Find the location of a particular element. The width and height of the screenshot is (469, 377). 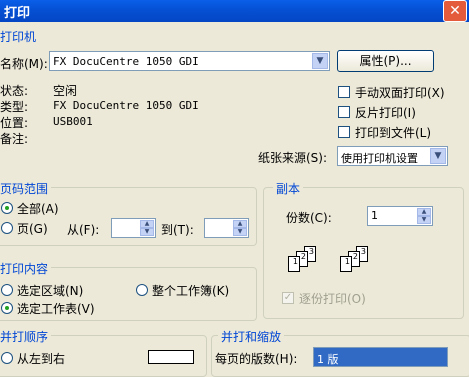

printer-section-title: 打印机 is located at coordinates (18, 37).